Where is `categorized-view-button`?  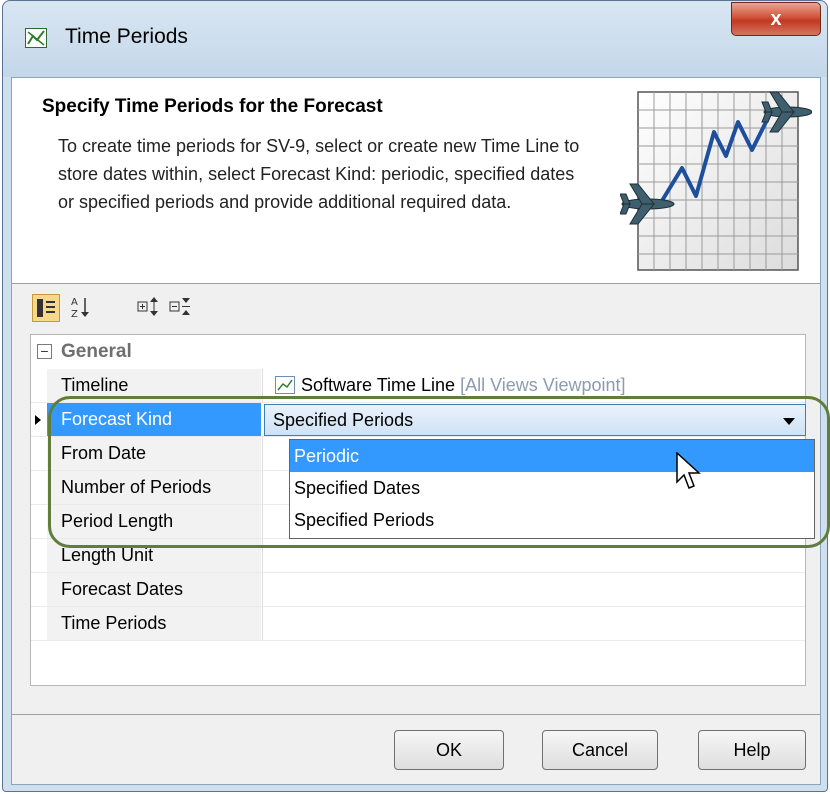
categorized-view-button is located at coordinates (46, 308).